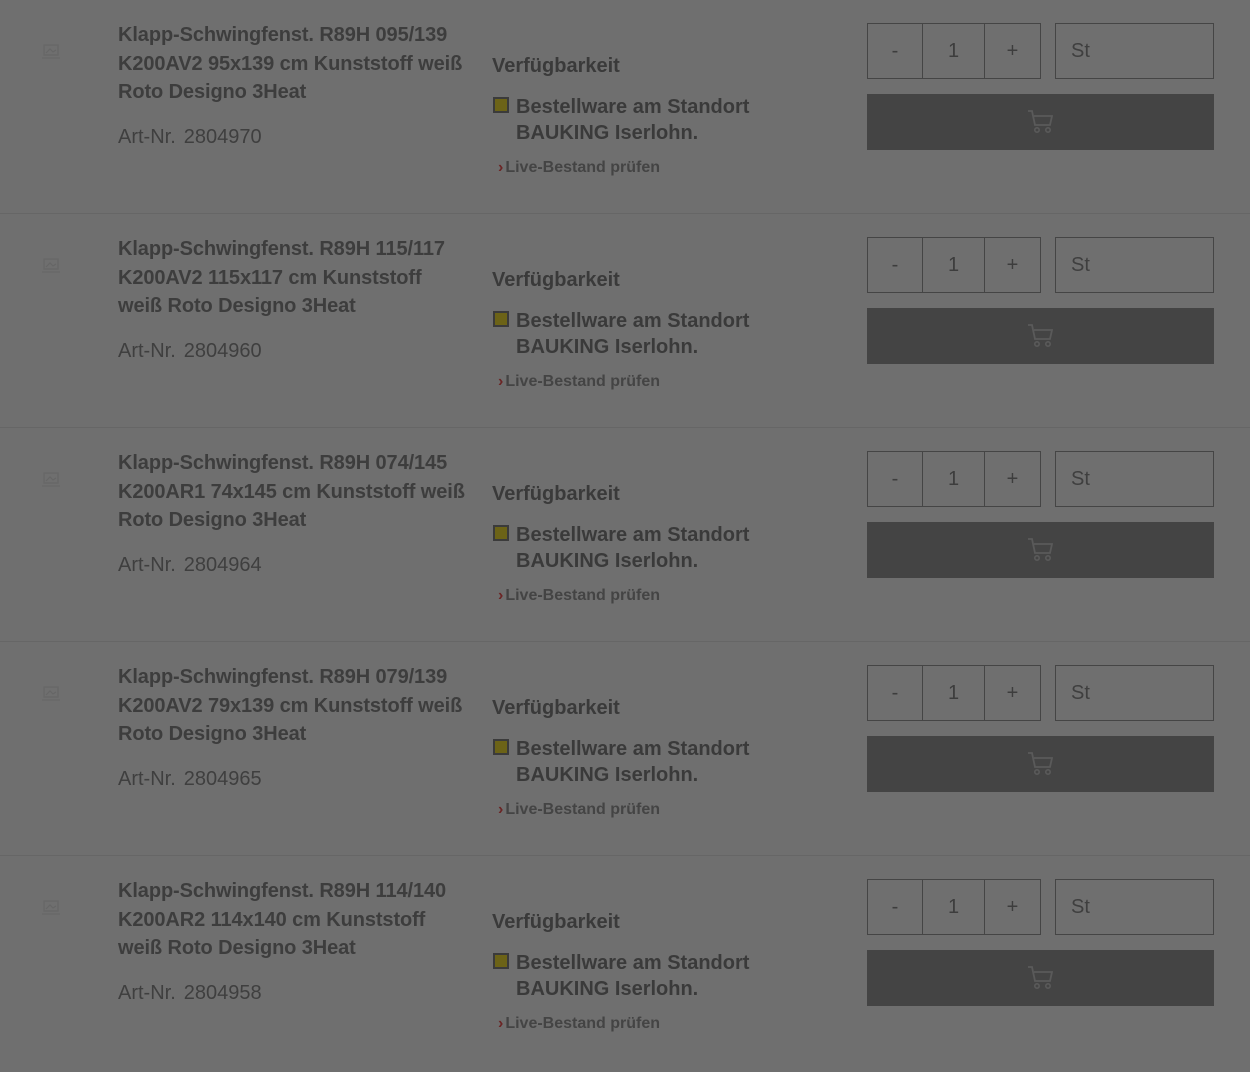  I want to click on article-number-value: 2804964, so click(222, 565).